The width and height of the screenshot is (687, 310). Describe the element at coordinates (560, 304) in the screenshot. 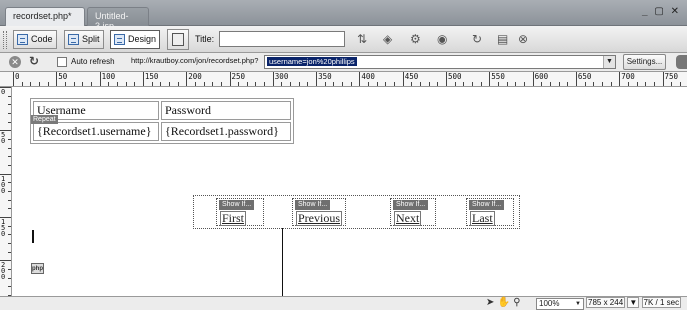

I see `zoom-select: 100% ▼` at that location.